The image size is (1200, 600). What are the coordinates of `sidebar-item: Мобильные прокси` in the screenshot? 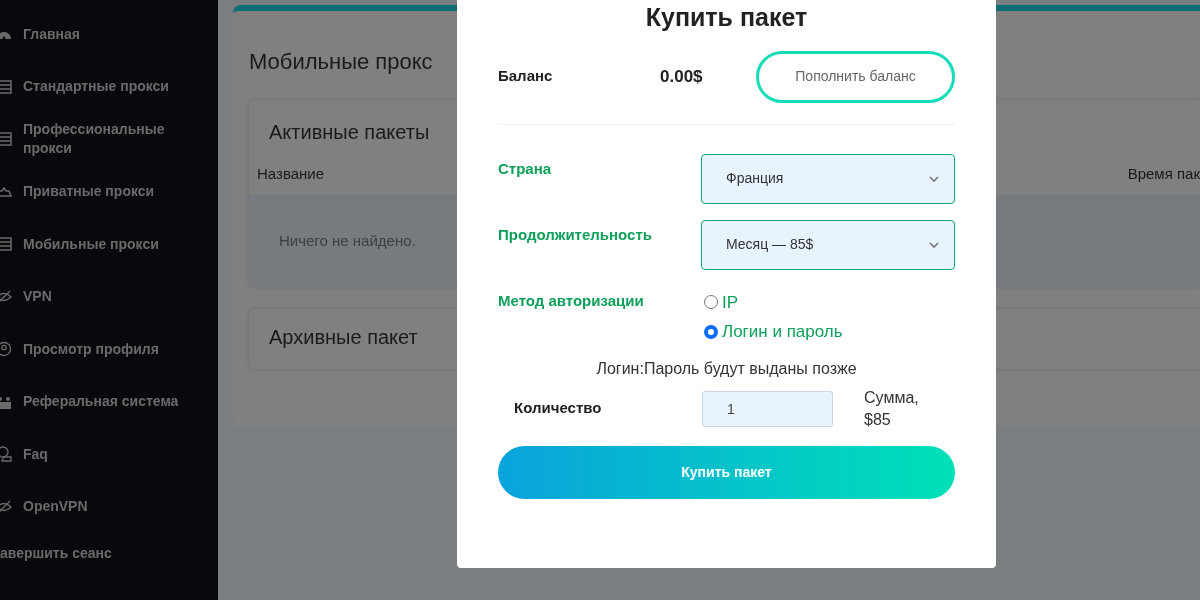 It's located at (103, 244).